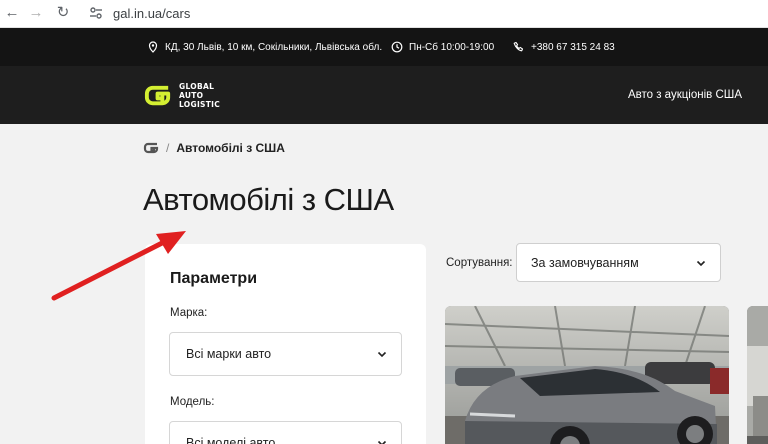 The height and width of the screenshot is (444, 768). Describe the element at coordinates (189, 313) in the screenshot. I see `make-label: Марка:` at that location.